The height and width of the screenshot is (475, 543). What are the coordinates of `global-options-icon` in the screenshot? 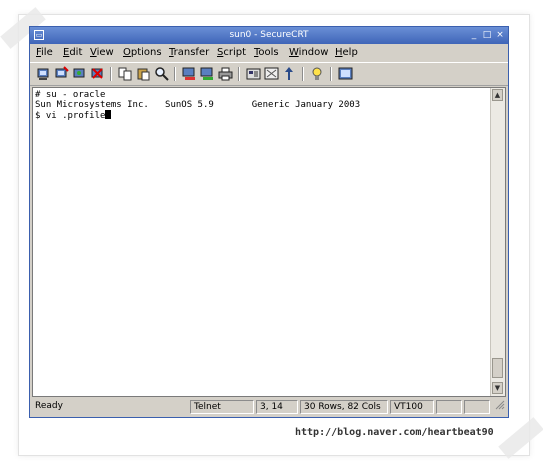 It's located at (271, 73).